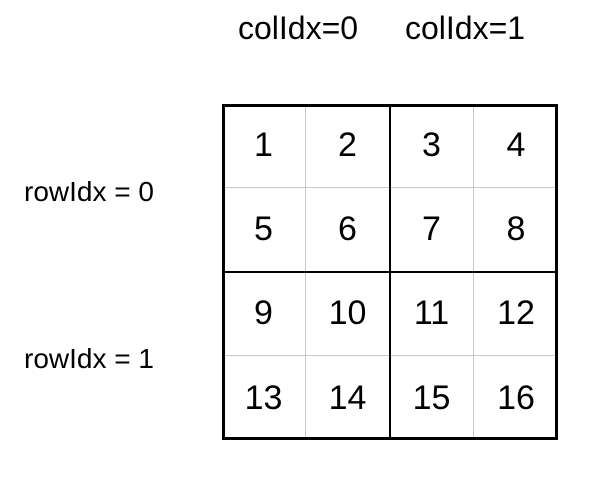  What do you see at coordinates (348, 314) in the screenshot?
I see `grid-cell: 10` at bounding box center [348, 314].